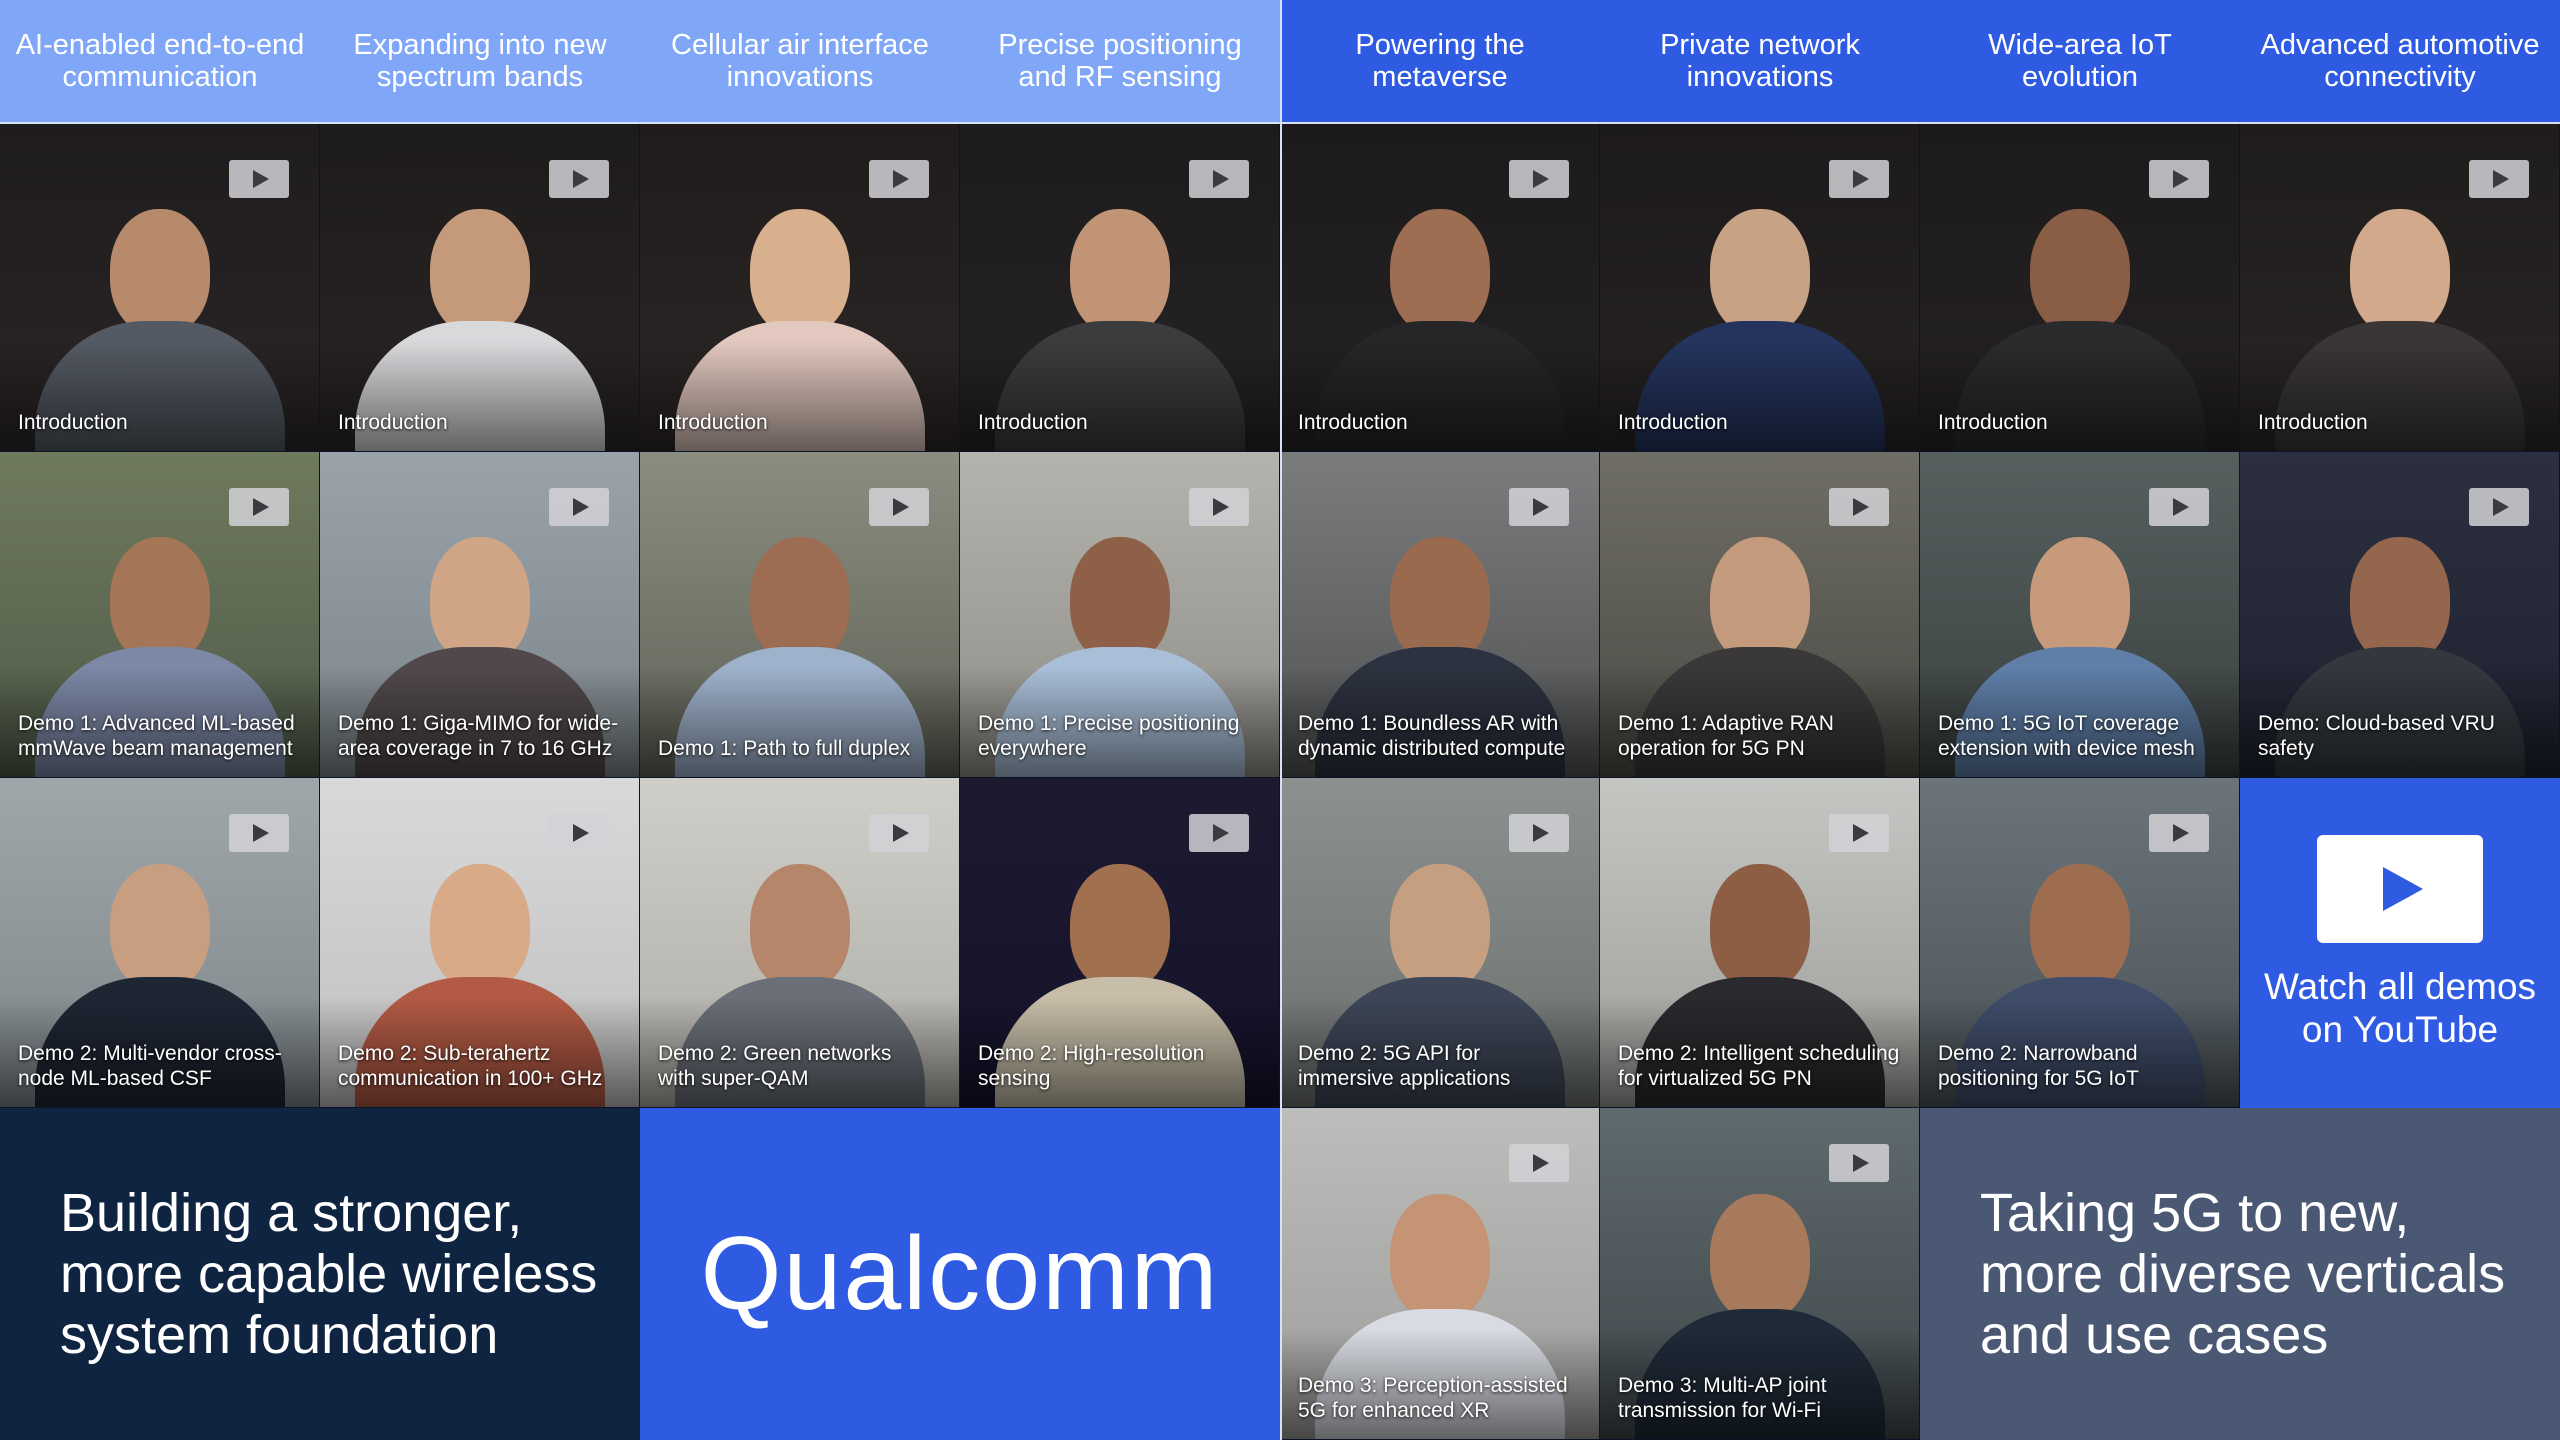  What do you see at coordinates (800, 62) in the screenshot?
I see `column-header-air-interface: Cellular air interface innovations` at bounding box center [800, 62].